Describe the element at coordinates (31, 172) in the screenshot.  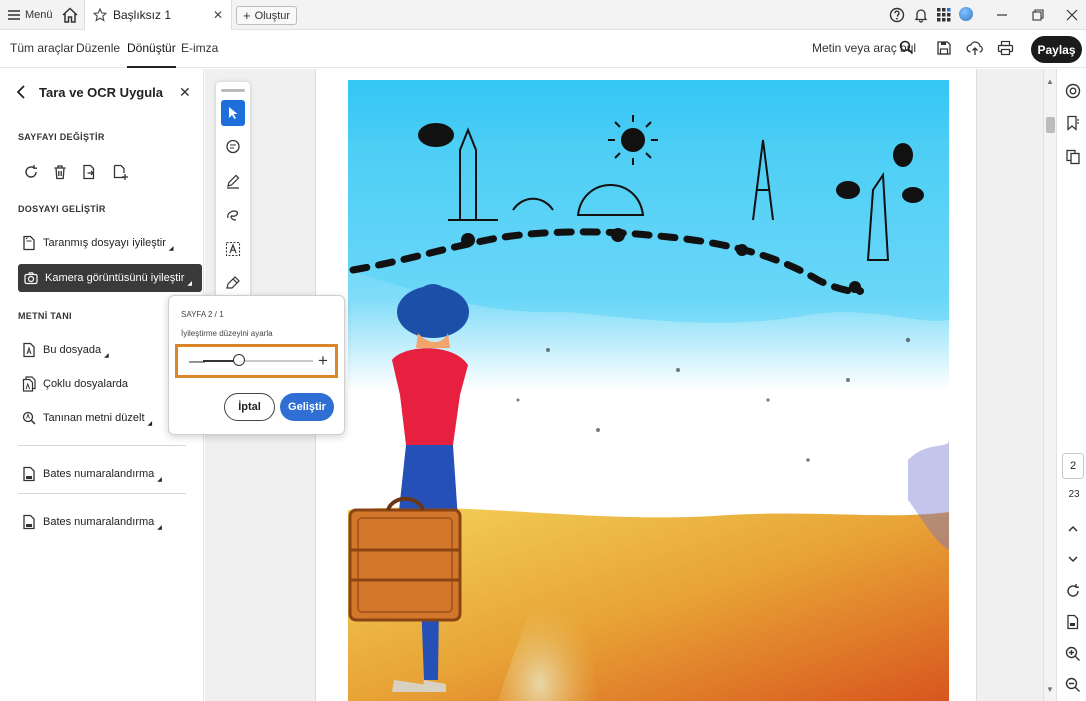
I see `rotate-icon` at that location.